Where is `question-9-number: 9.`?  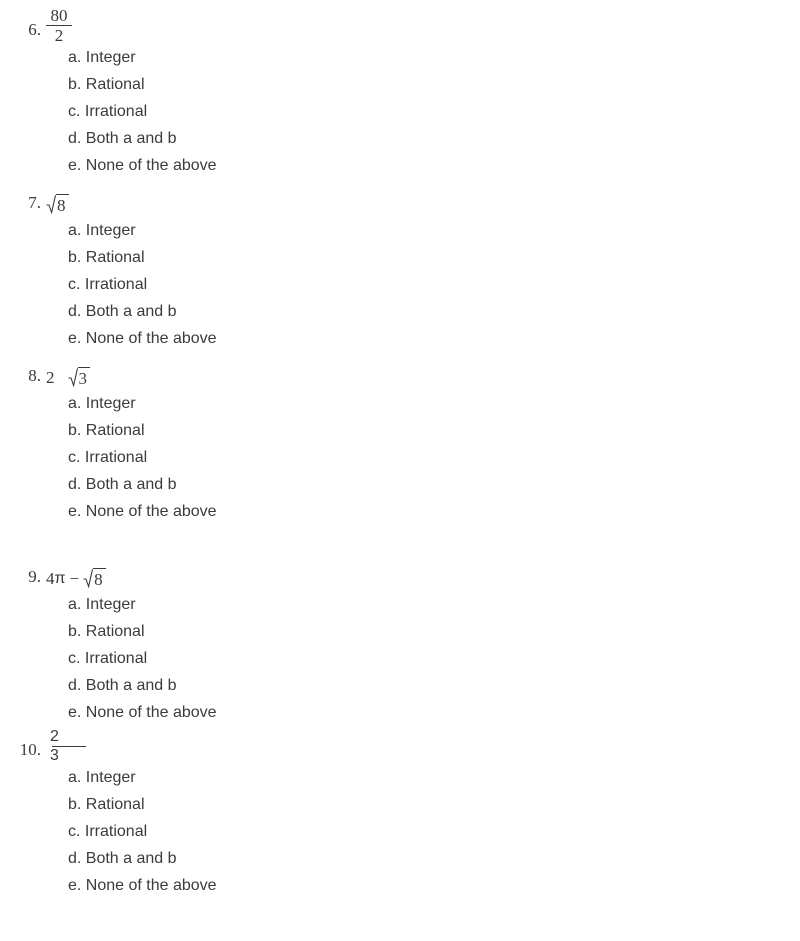 question-9-number: 9. is located at coordinates (34, 576).